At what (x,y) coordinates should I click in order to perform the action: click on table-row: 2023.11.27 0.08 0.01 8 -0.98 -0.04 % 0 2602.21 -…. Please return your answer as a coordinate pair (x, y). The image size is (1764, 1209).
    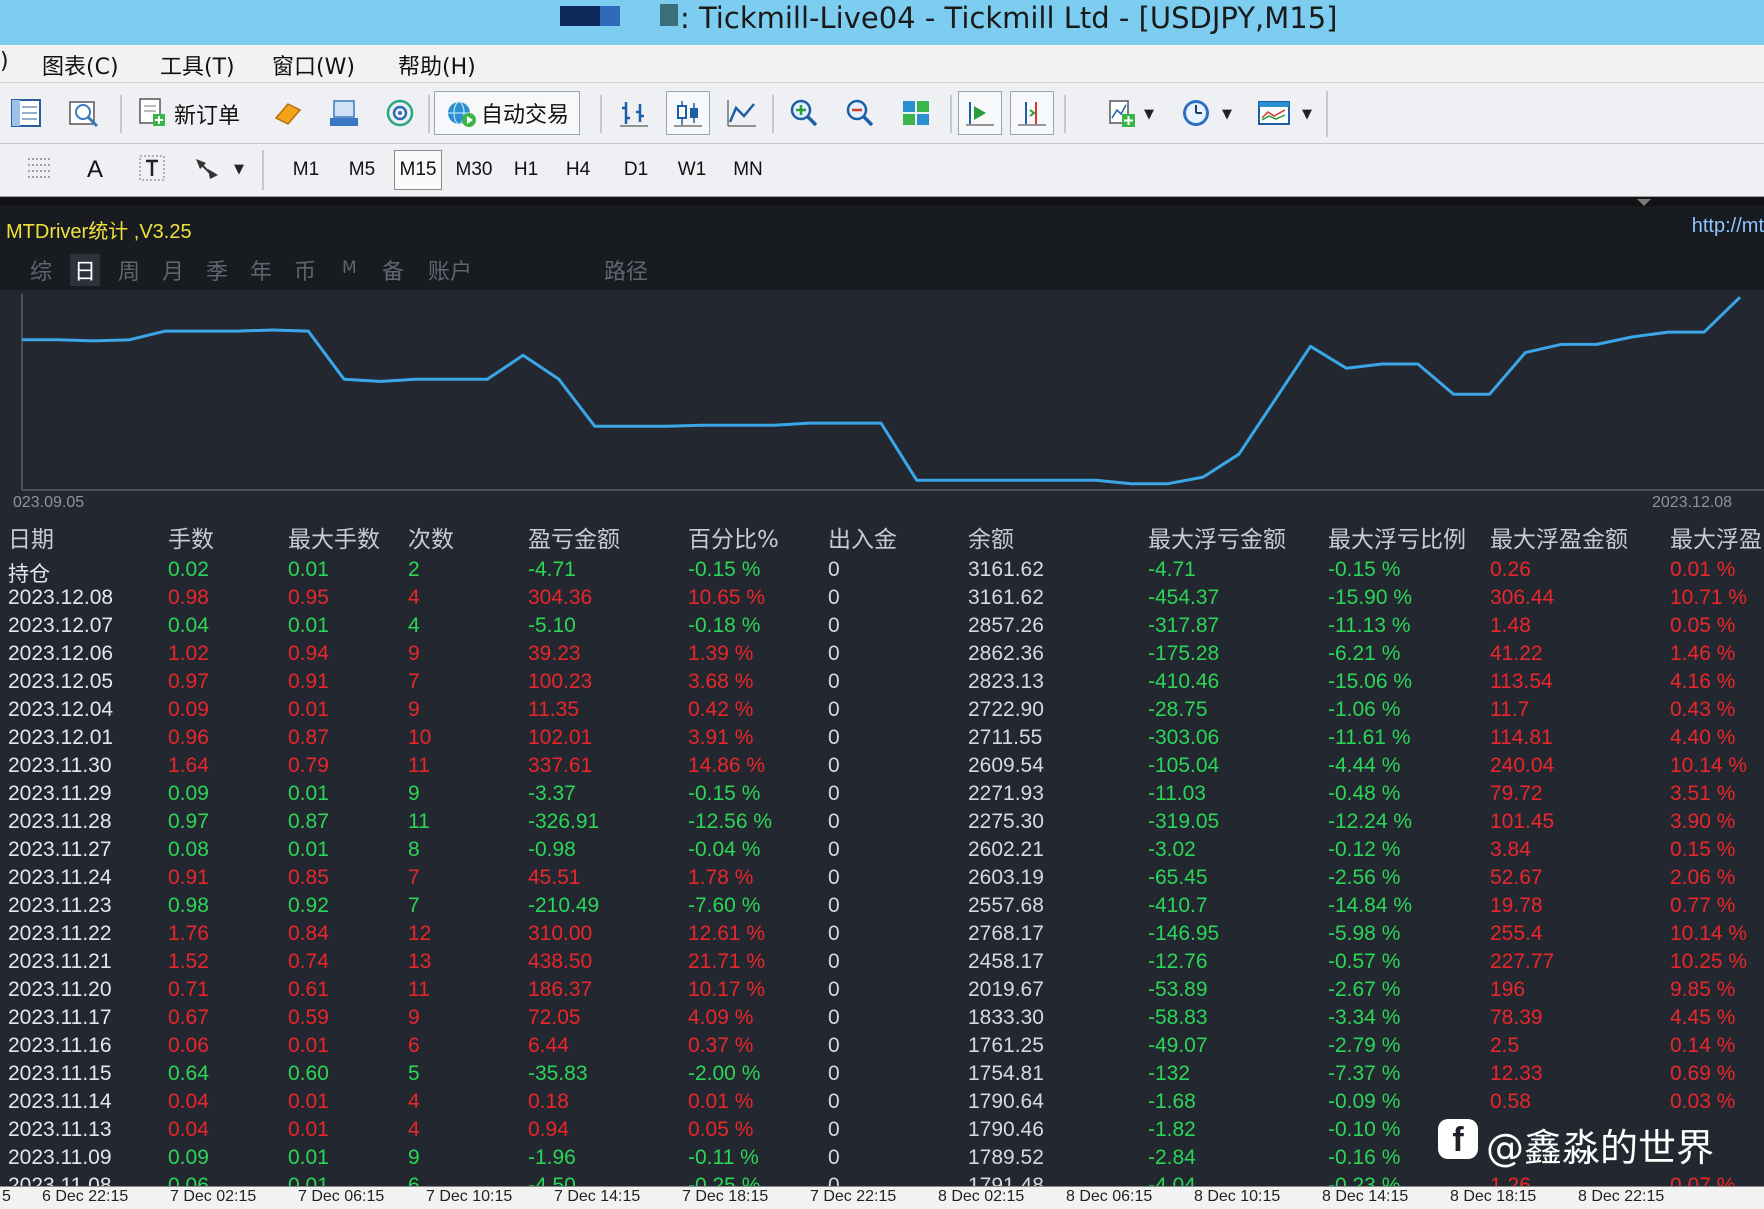
    Looking at the image, I should click on (882, 852).